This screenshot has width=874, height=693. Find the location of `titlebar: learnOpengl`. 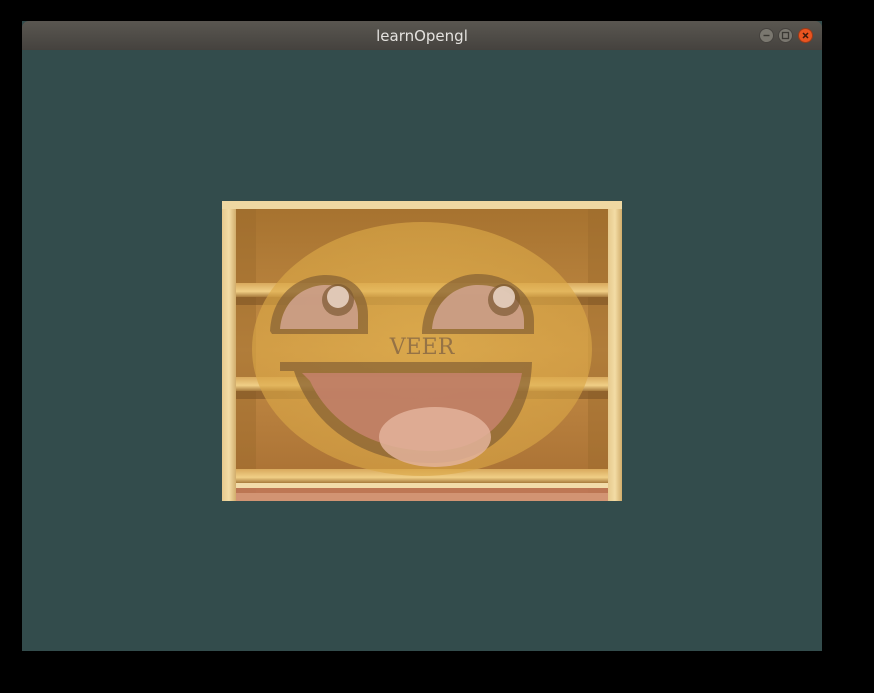

titlebar: learnOpengl is located at coordinates (422, 35).